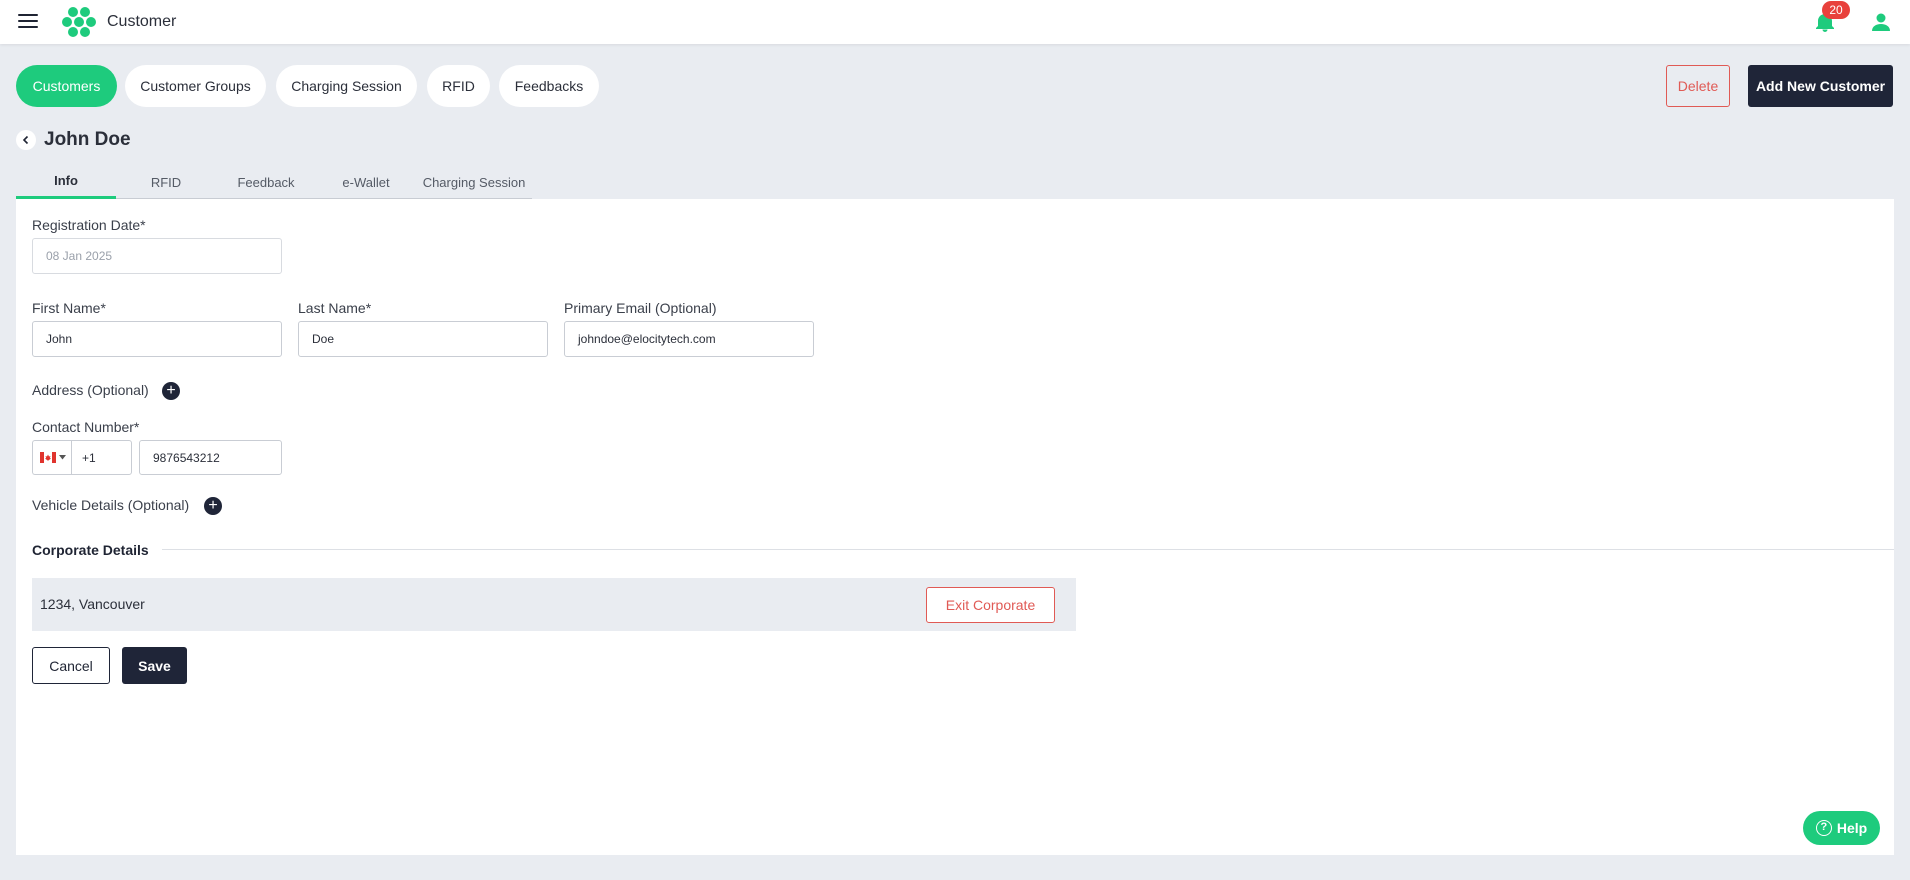 Image resolution: width=1910 pixels, height=880 pixels. Describe the element at coordinates (90, 390) in the screenshot. I see `address-label: Address (Optional)` at that location.